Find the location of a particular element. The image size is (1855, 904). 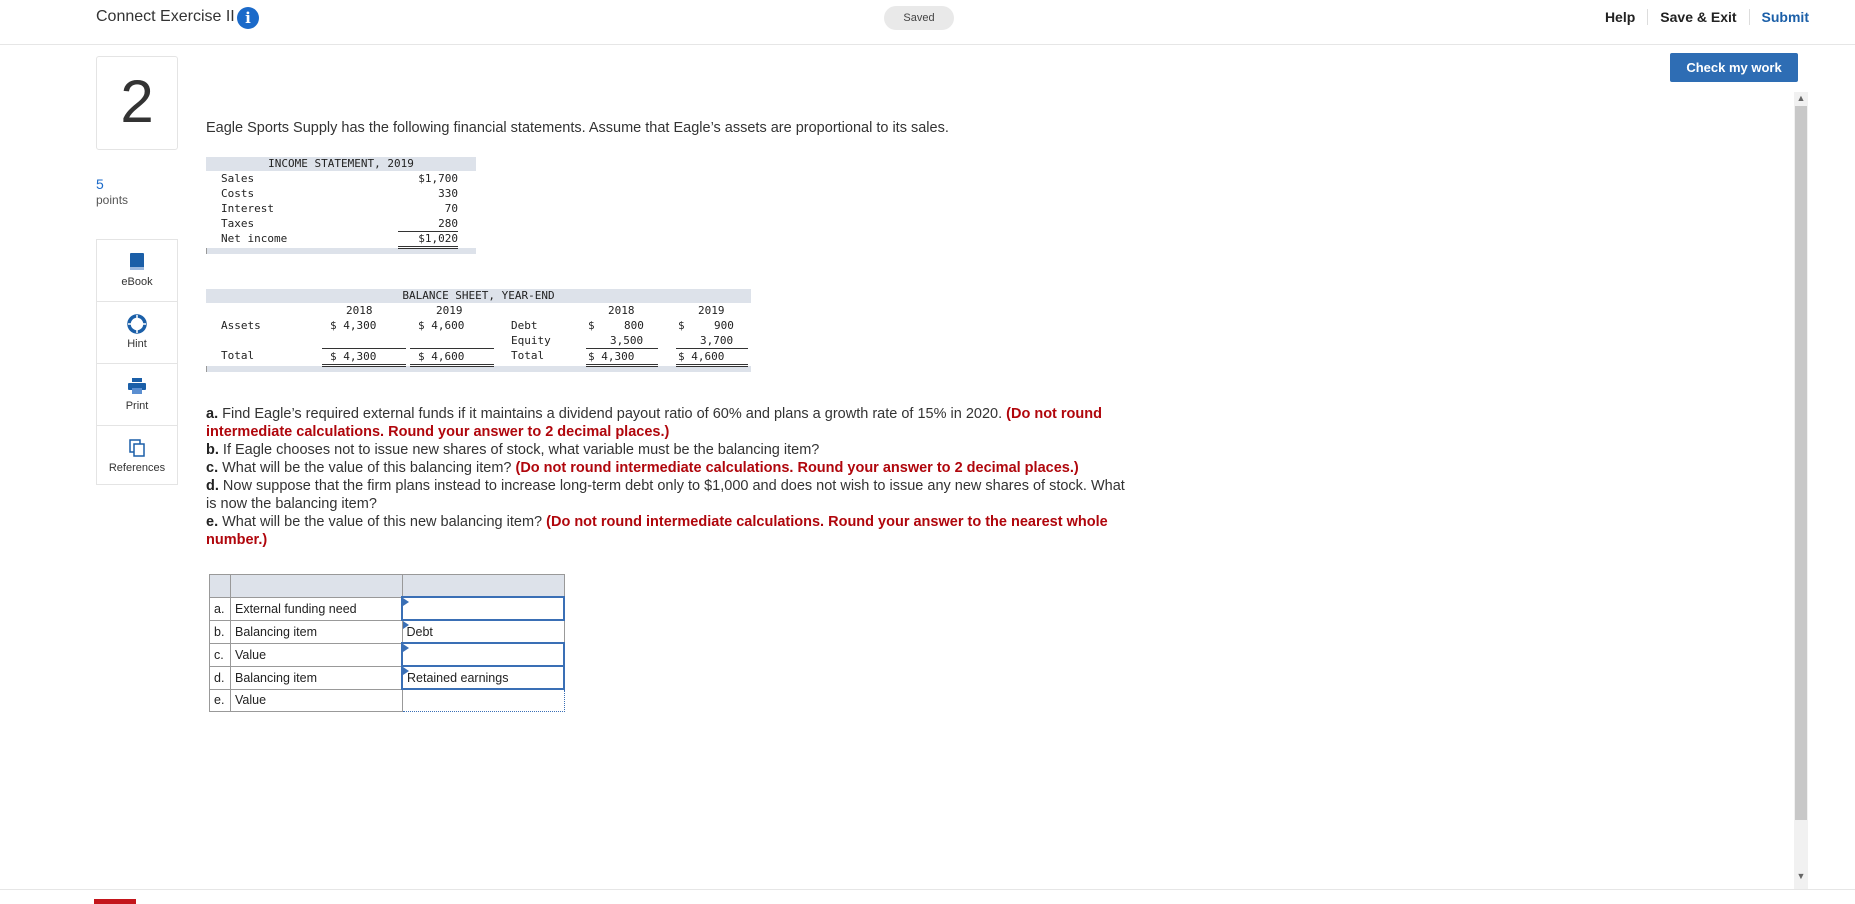

top-actions: Help Save & Exit Submit is located at coordinates (1707, 17).